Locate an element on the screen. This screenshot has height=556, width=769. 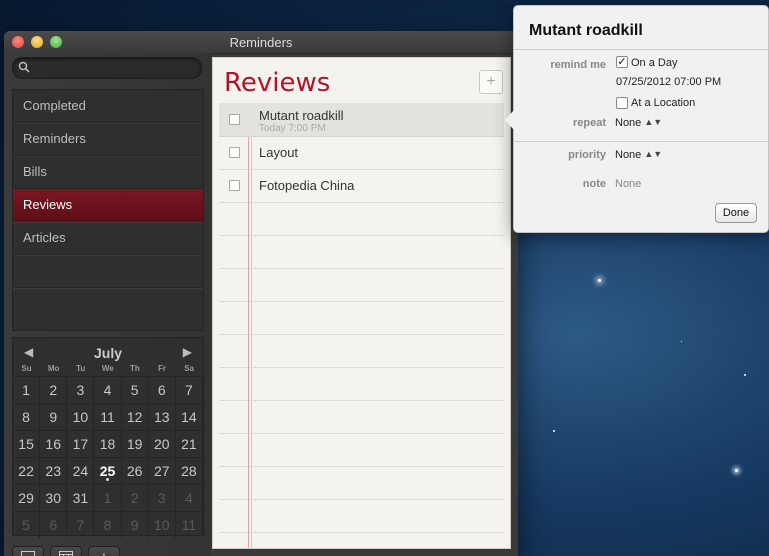
add-list-button: + is located at coordinates (104, 551).